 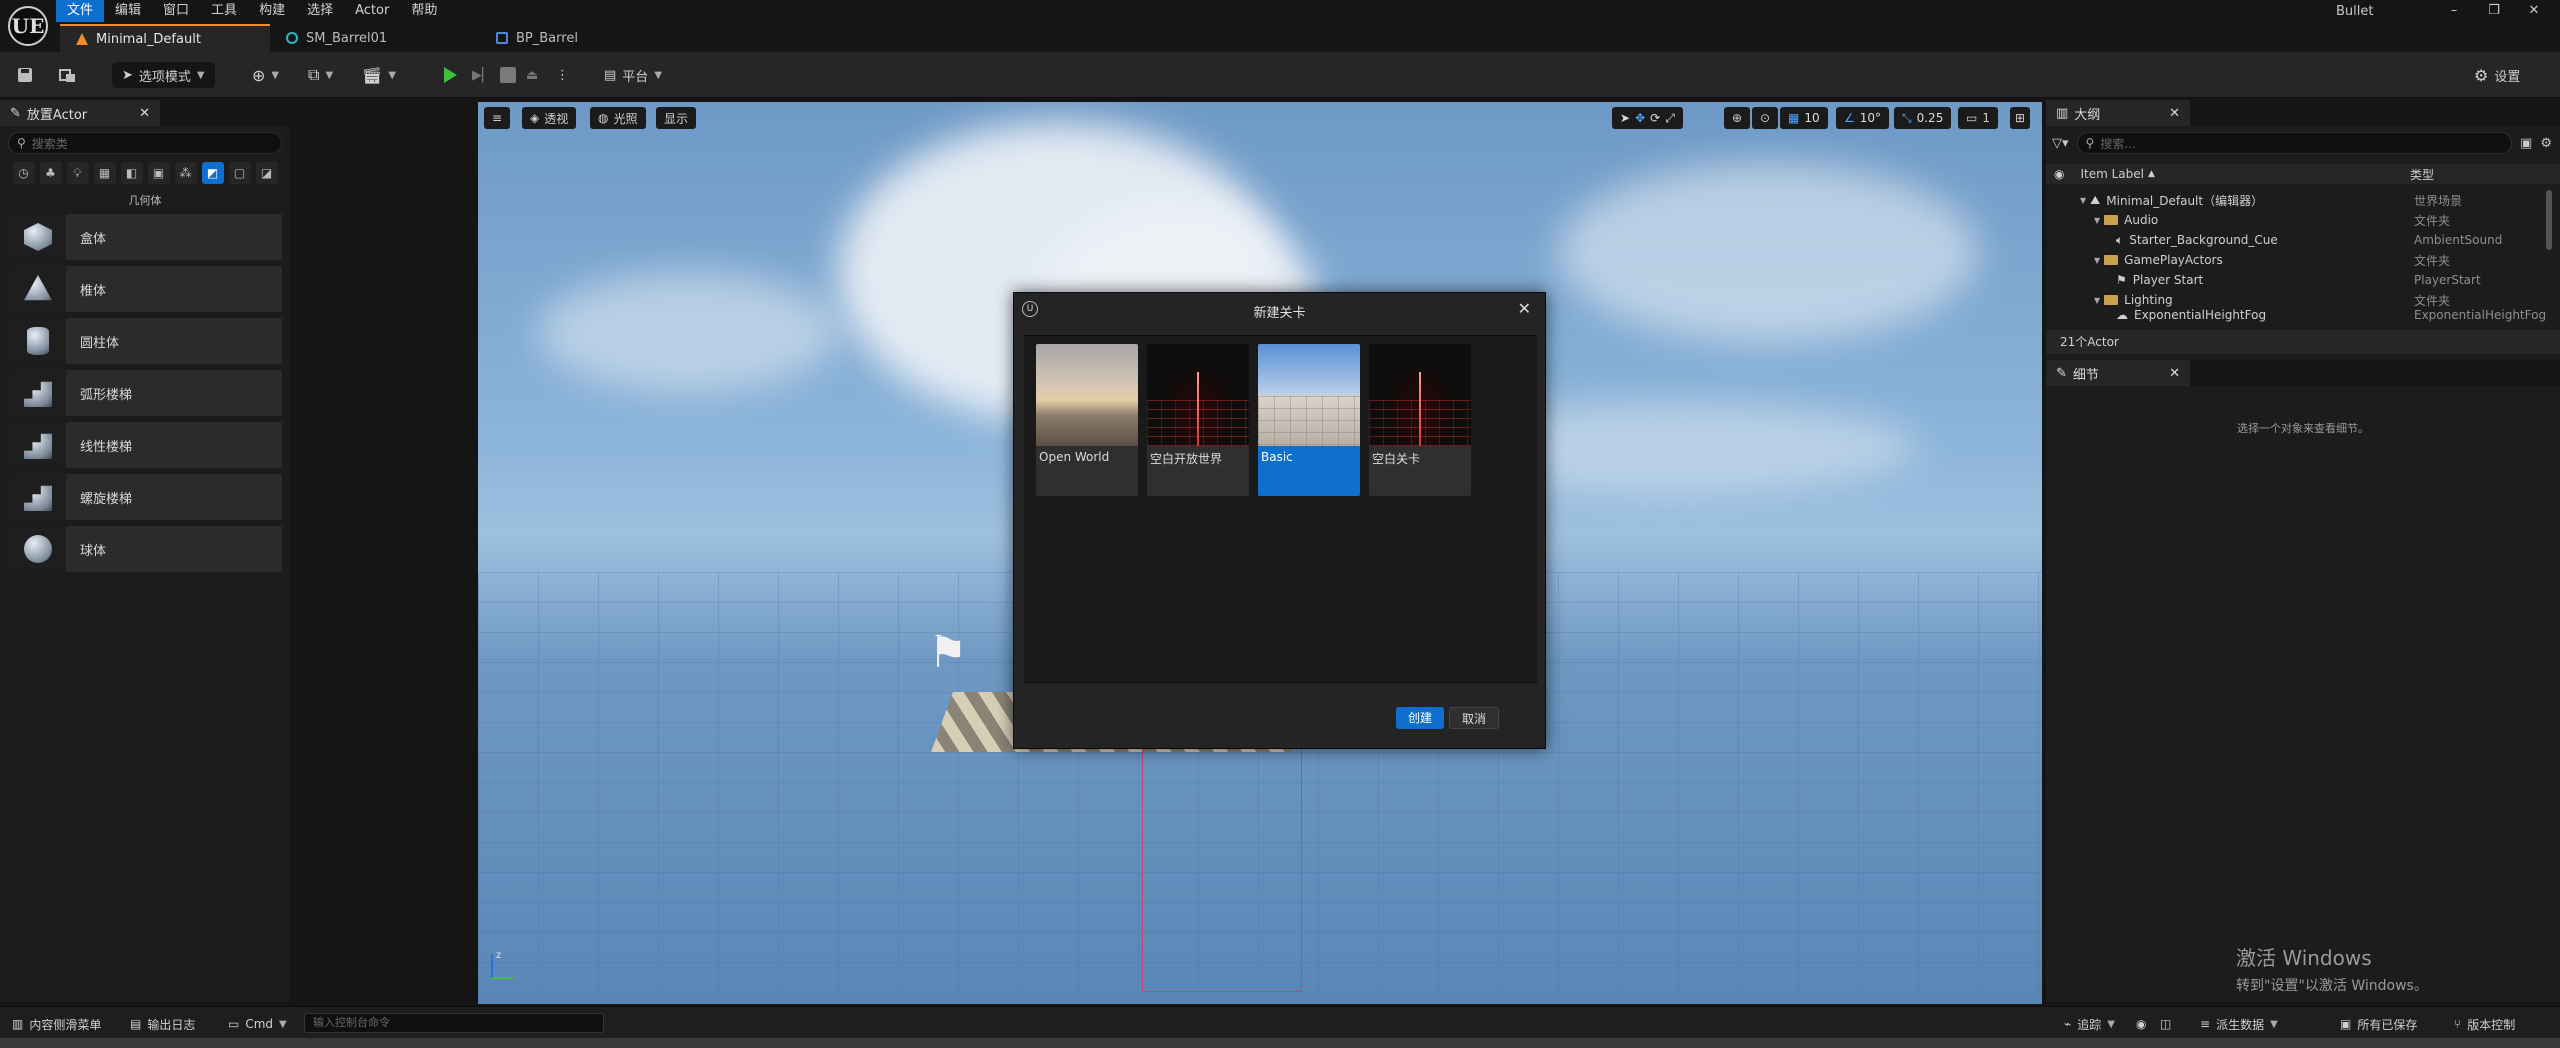 What do you see at coordinates (212, 173) in the screenshot?
I see `geometry-icon: ◩` at bounding box center [212, 173].